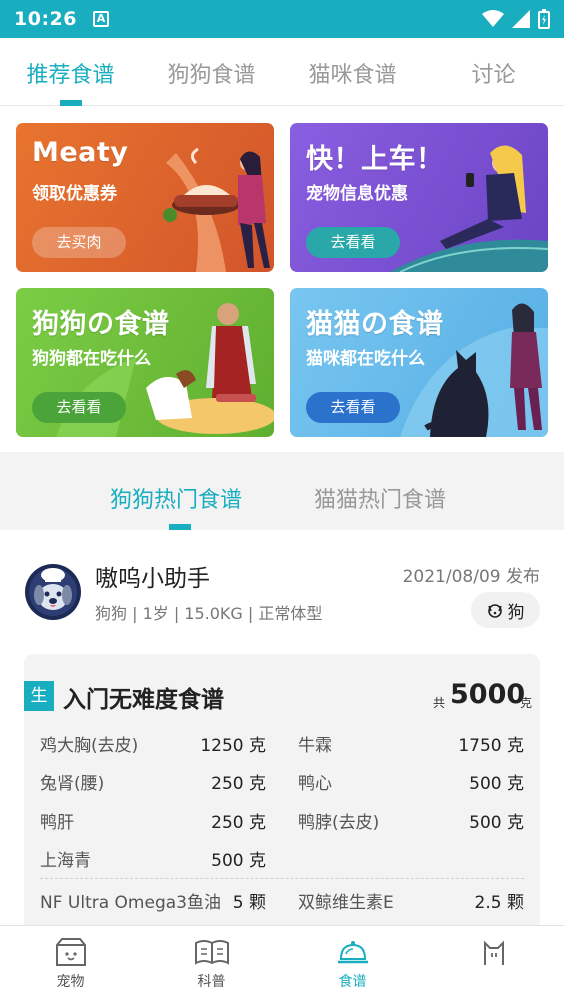 The image size is (564, 1004). Describe the element at coordinates (282, 19) in the screenshot. I see `status-bar: 10:26 A` at that location.